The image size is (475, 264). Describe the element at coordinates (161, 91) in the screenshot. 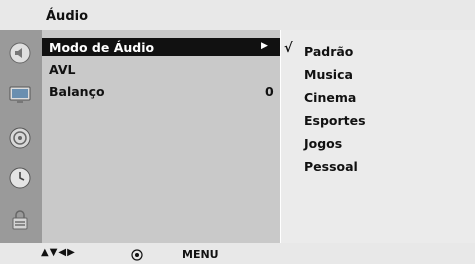

I see `menu-item-balanco: Balanço 0` at that location.